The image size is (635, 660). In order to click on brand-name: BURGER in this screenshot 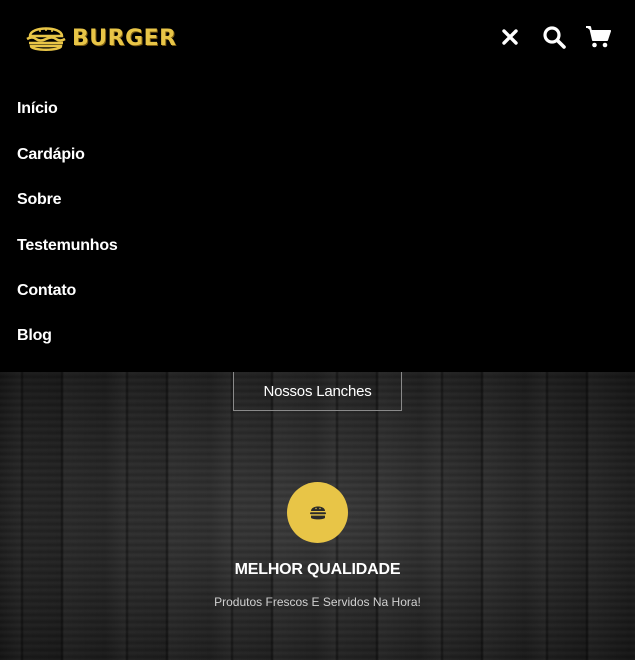, I will do `click(124, 38)`.